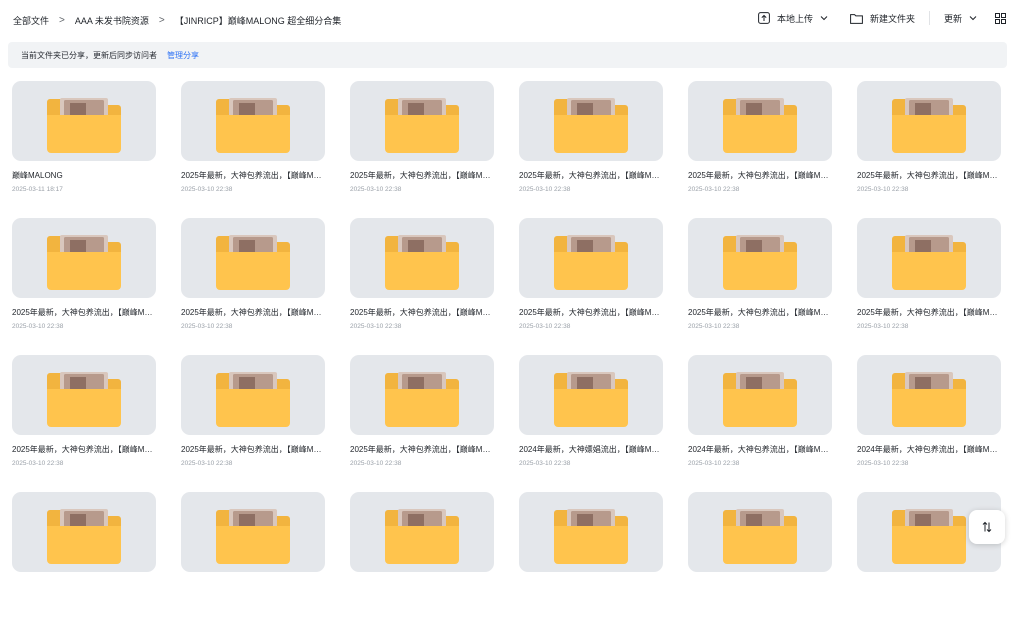 This screenshot has width=1024, height=629. I want to click on manage-share-link: 管理分享, so click(183, 55).